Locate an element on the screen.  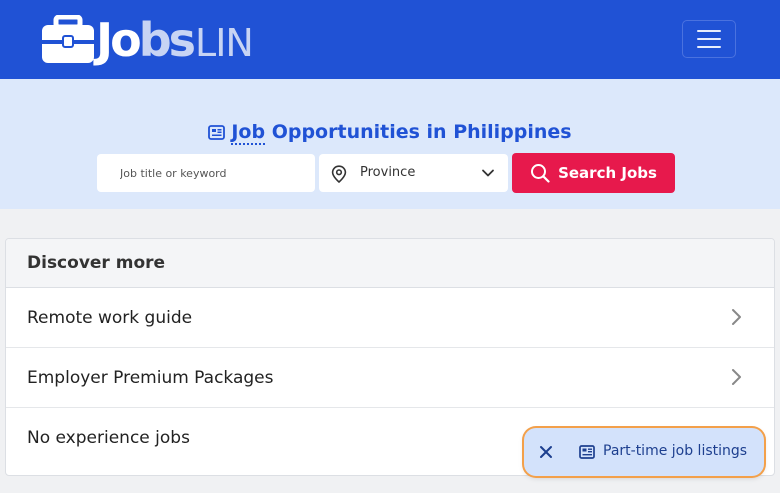
site-logo-link: JobsLIN is located at coordinates (148, 40).